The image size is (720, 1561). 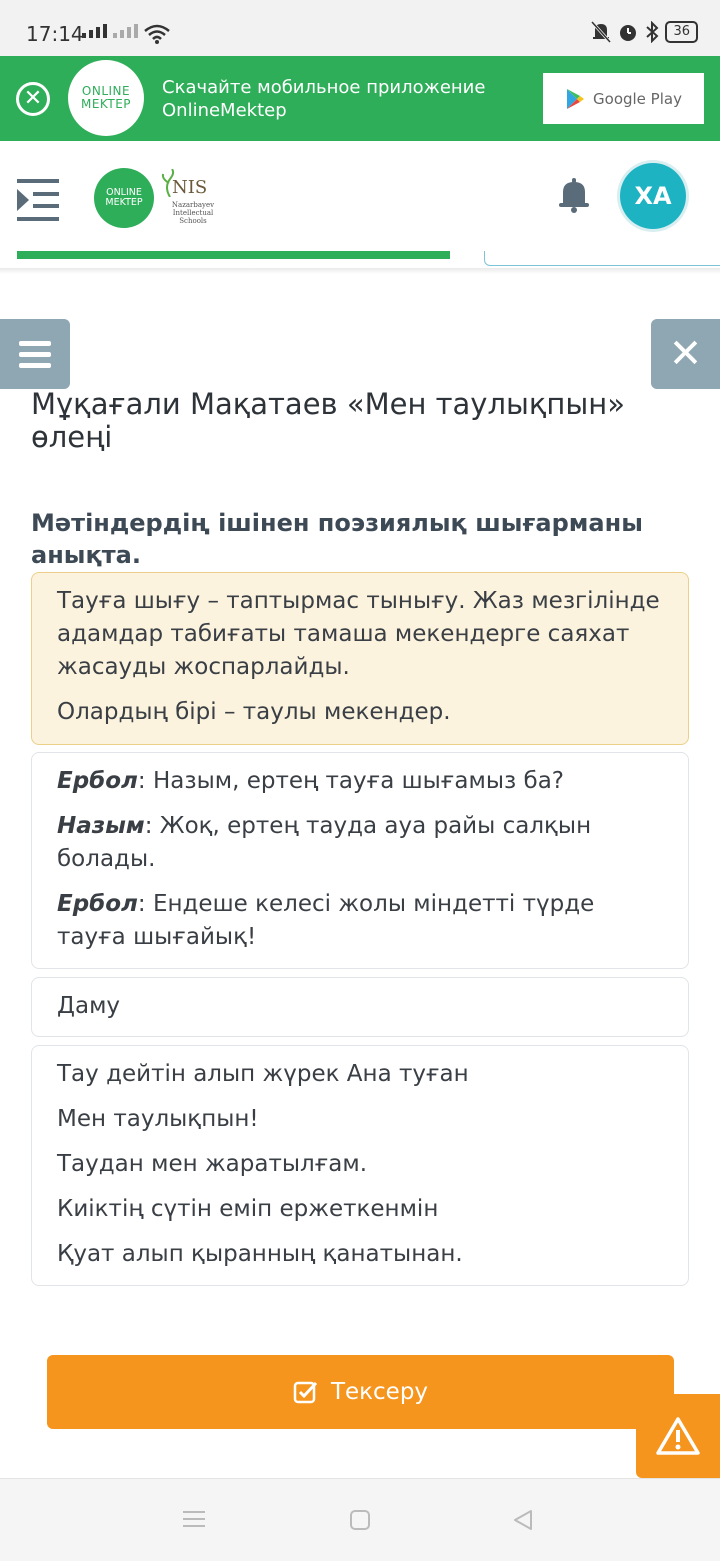 I want to click on status-bar: 17:14 36, so click(x=360, y=28).